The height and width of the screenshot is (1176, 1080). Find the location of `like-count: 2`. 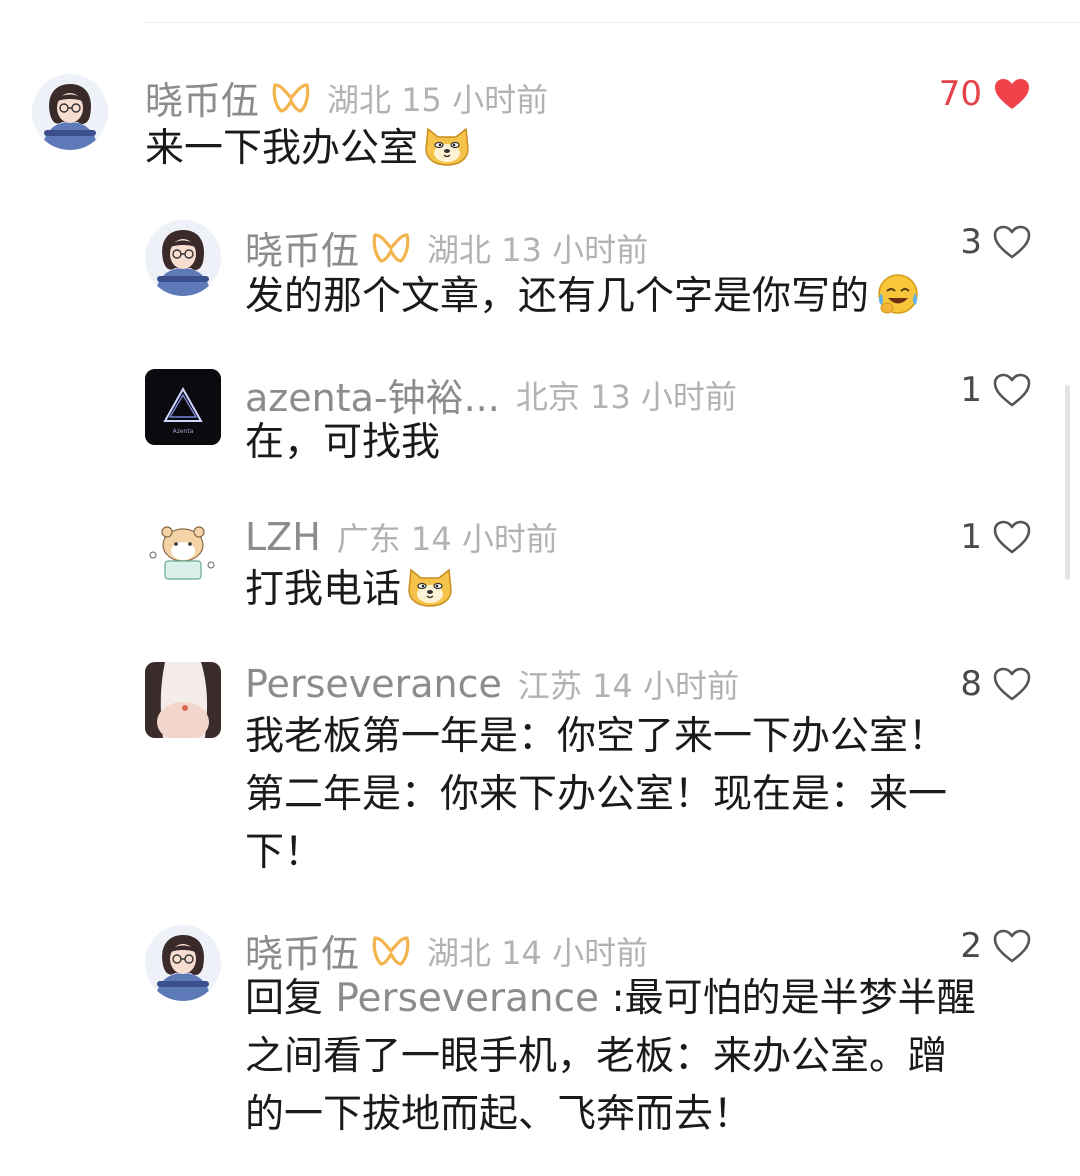

like-count: 2 is located at coordinates (971, 946).